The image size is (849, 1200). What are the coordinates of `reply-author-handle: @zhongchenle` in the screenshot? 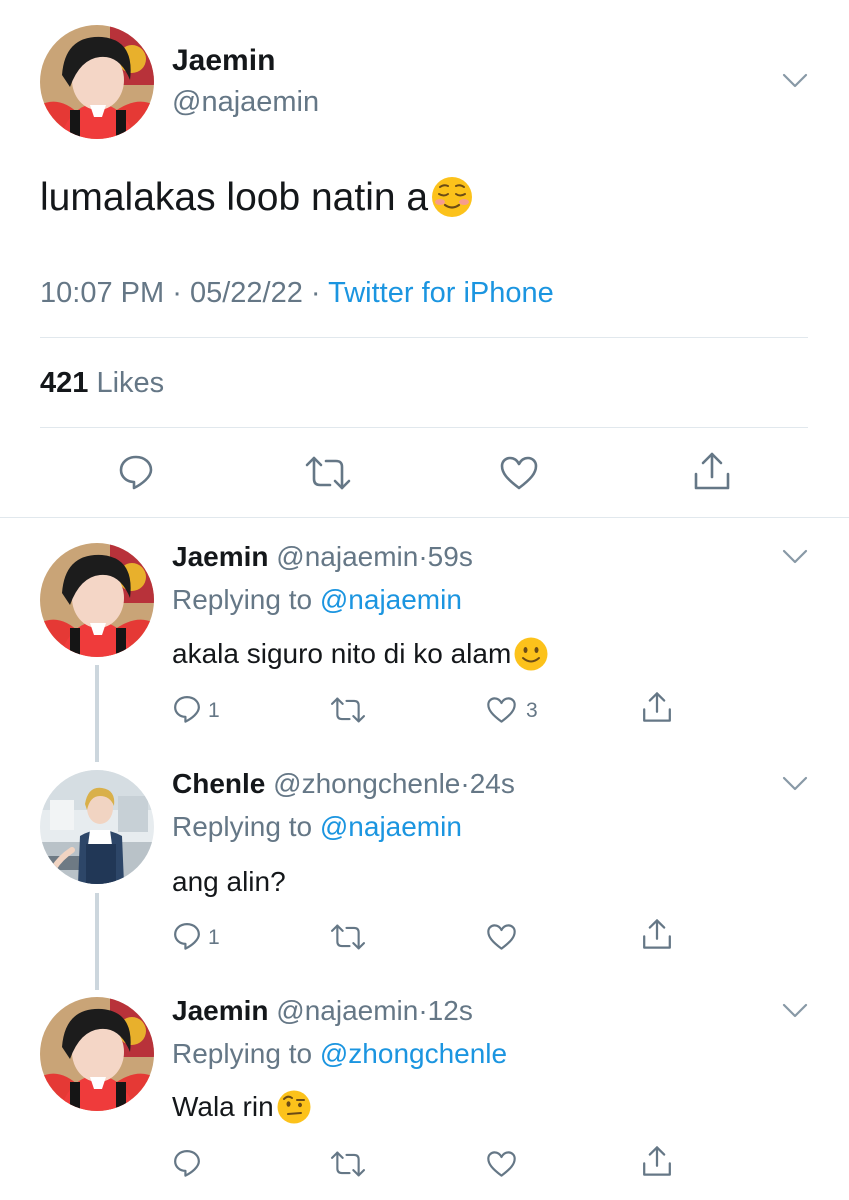 It's located at (366, 783).